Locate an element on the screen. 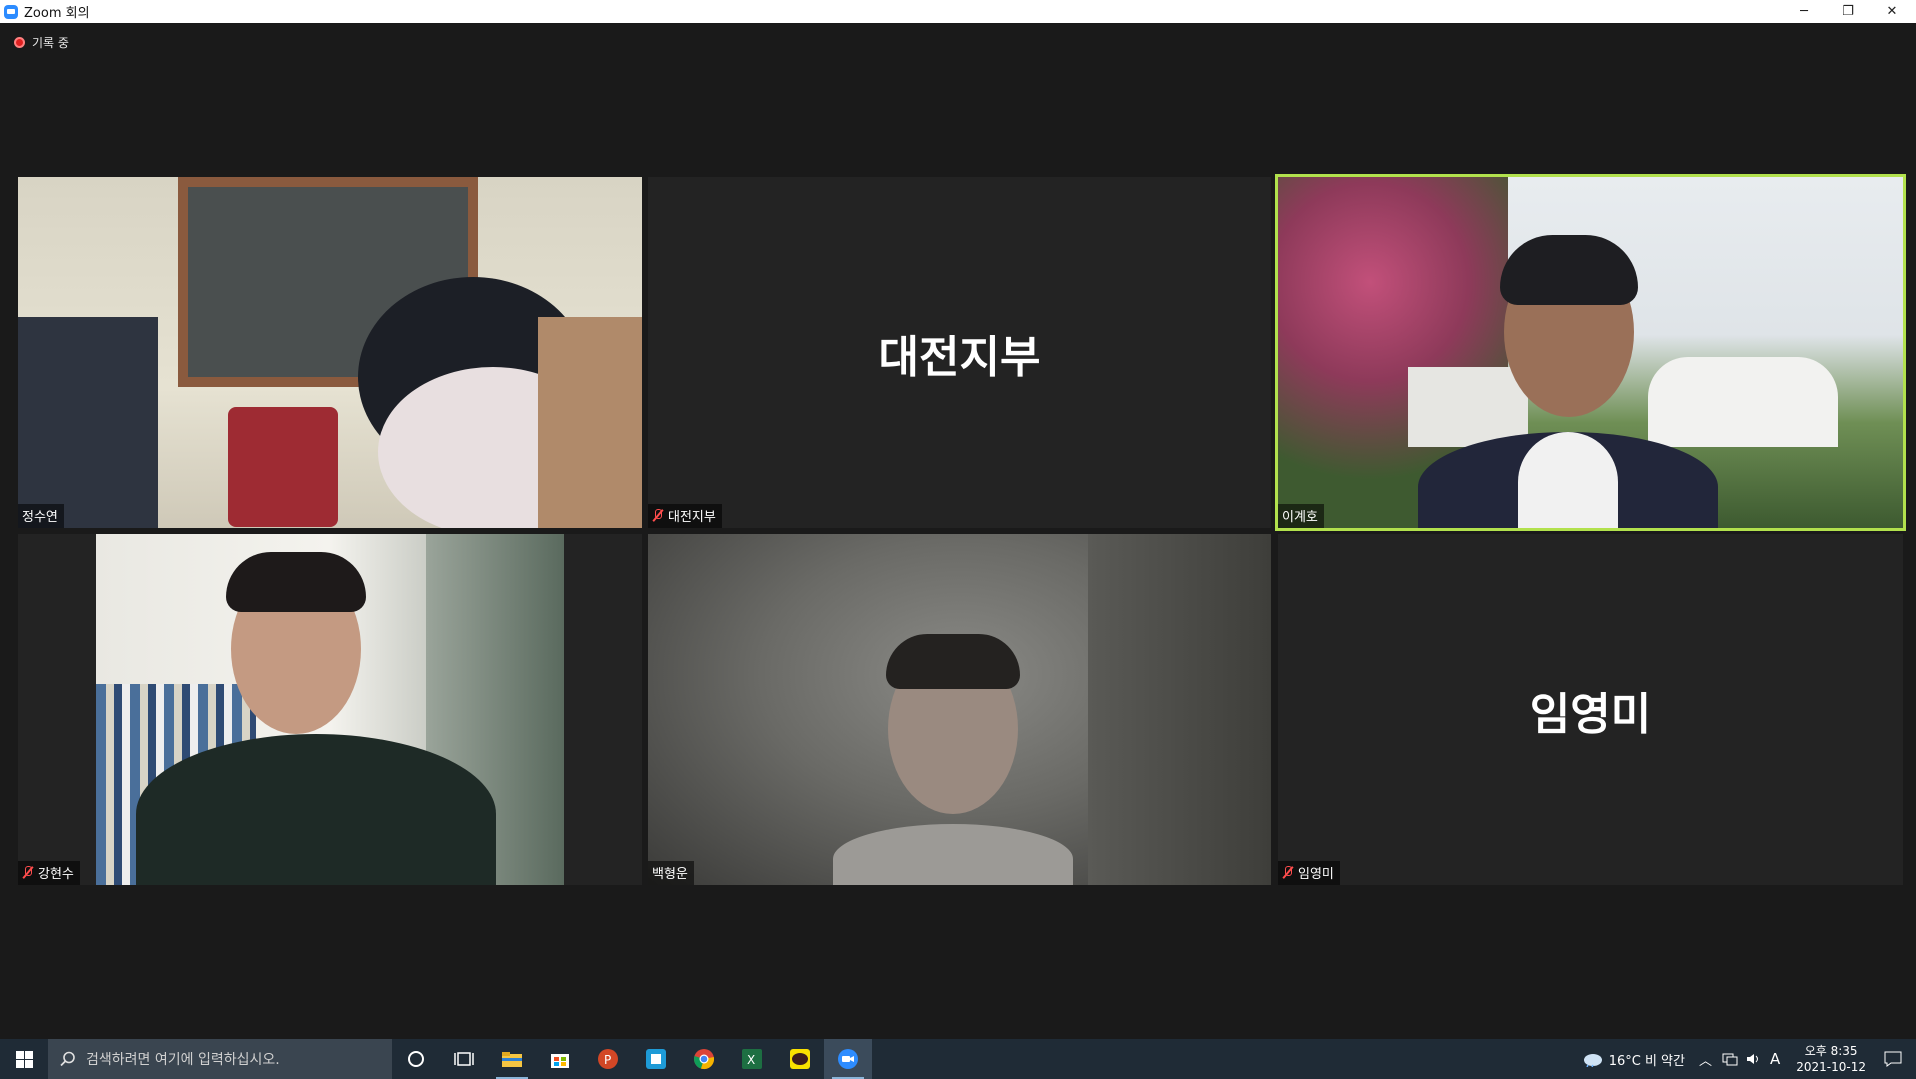 Image resolution: width=1916 pixels, height=1079 pixels. zoom-app-icon is located at coordinates (11, 11).